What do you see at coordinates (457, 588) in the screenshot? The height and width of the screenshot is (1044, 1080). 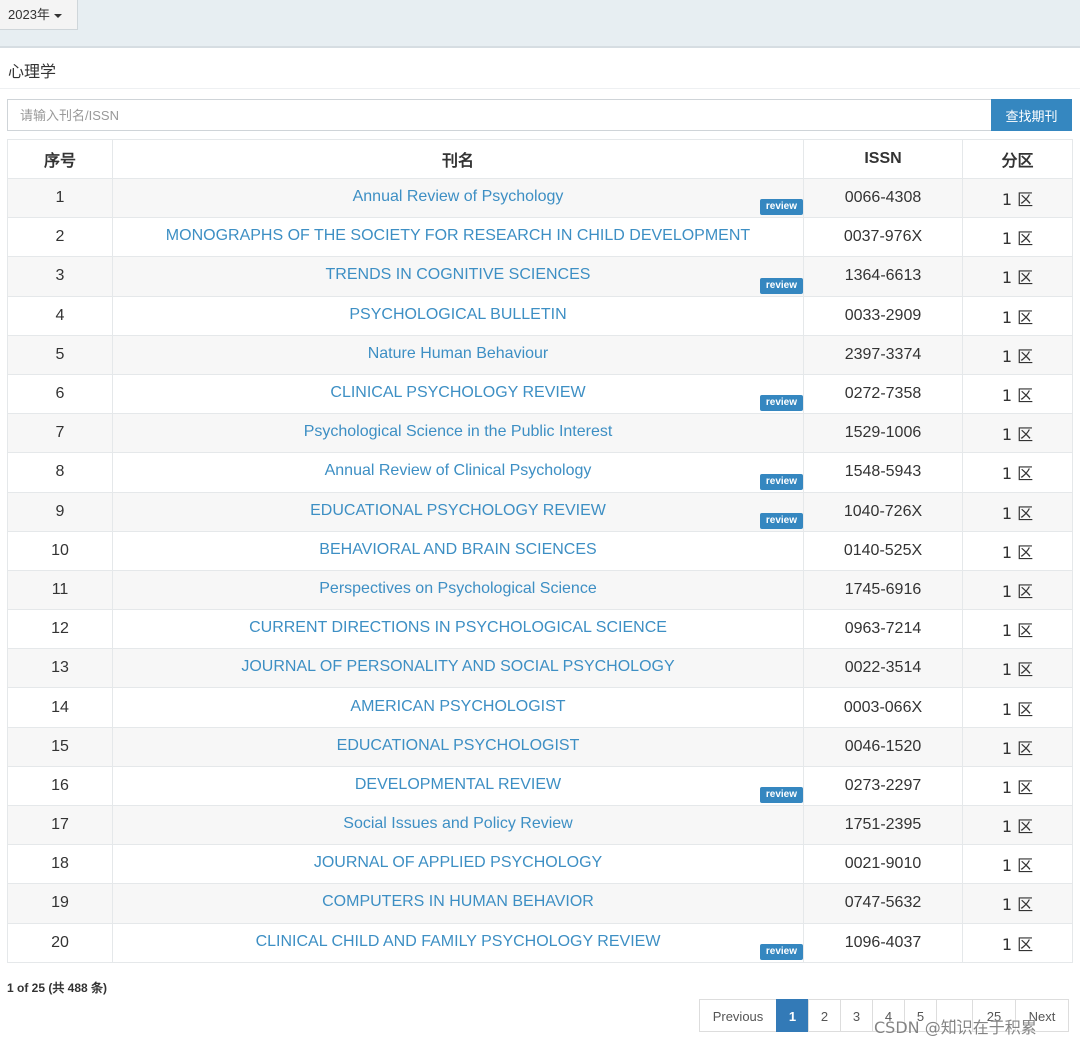 I see `journal-link: Perspectives on Psychological Science` at bounding box center [457, 588].